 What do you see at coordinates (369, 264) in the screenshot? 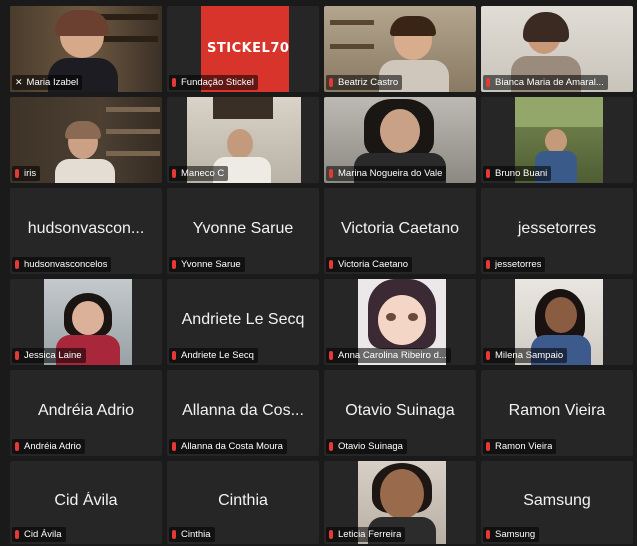
I see `participant-name-label: Victoria Caetano` at bounding box center [369, 264].